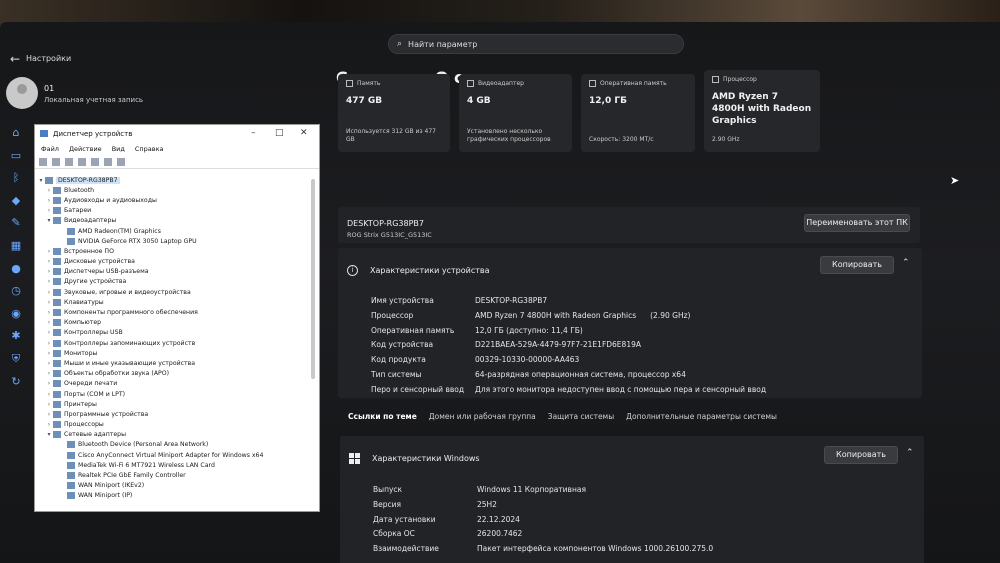  What do you see at coordinates (172, 475) in the screenshot?
I see `device-tree-item: Realtek PCIe GbE Family Controller` at bounding box center [172, 475].